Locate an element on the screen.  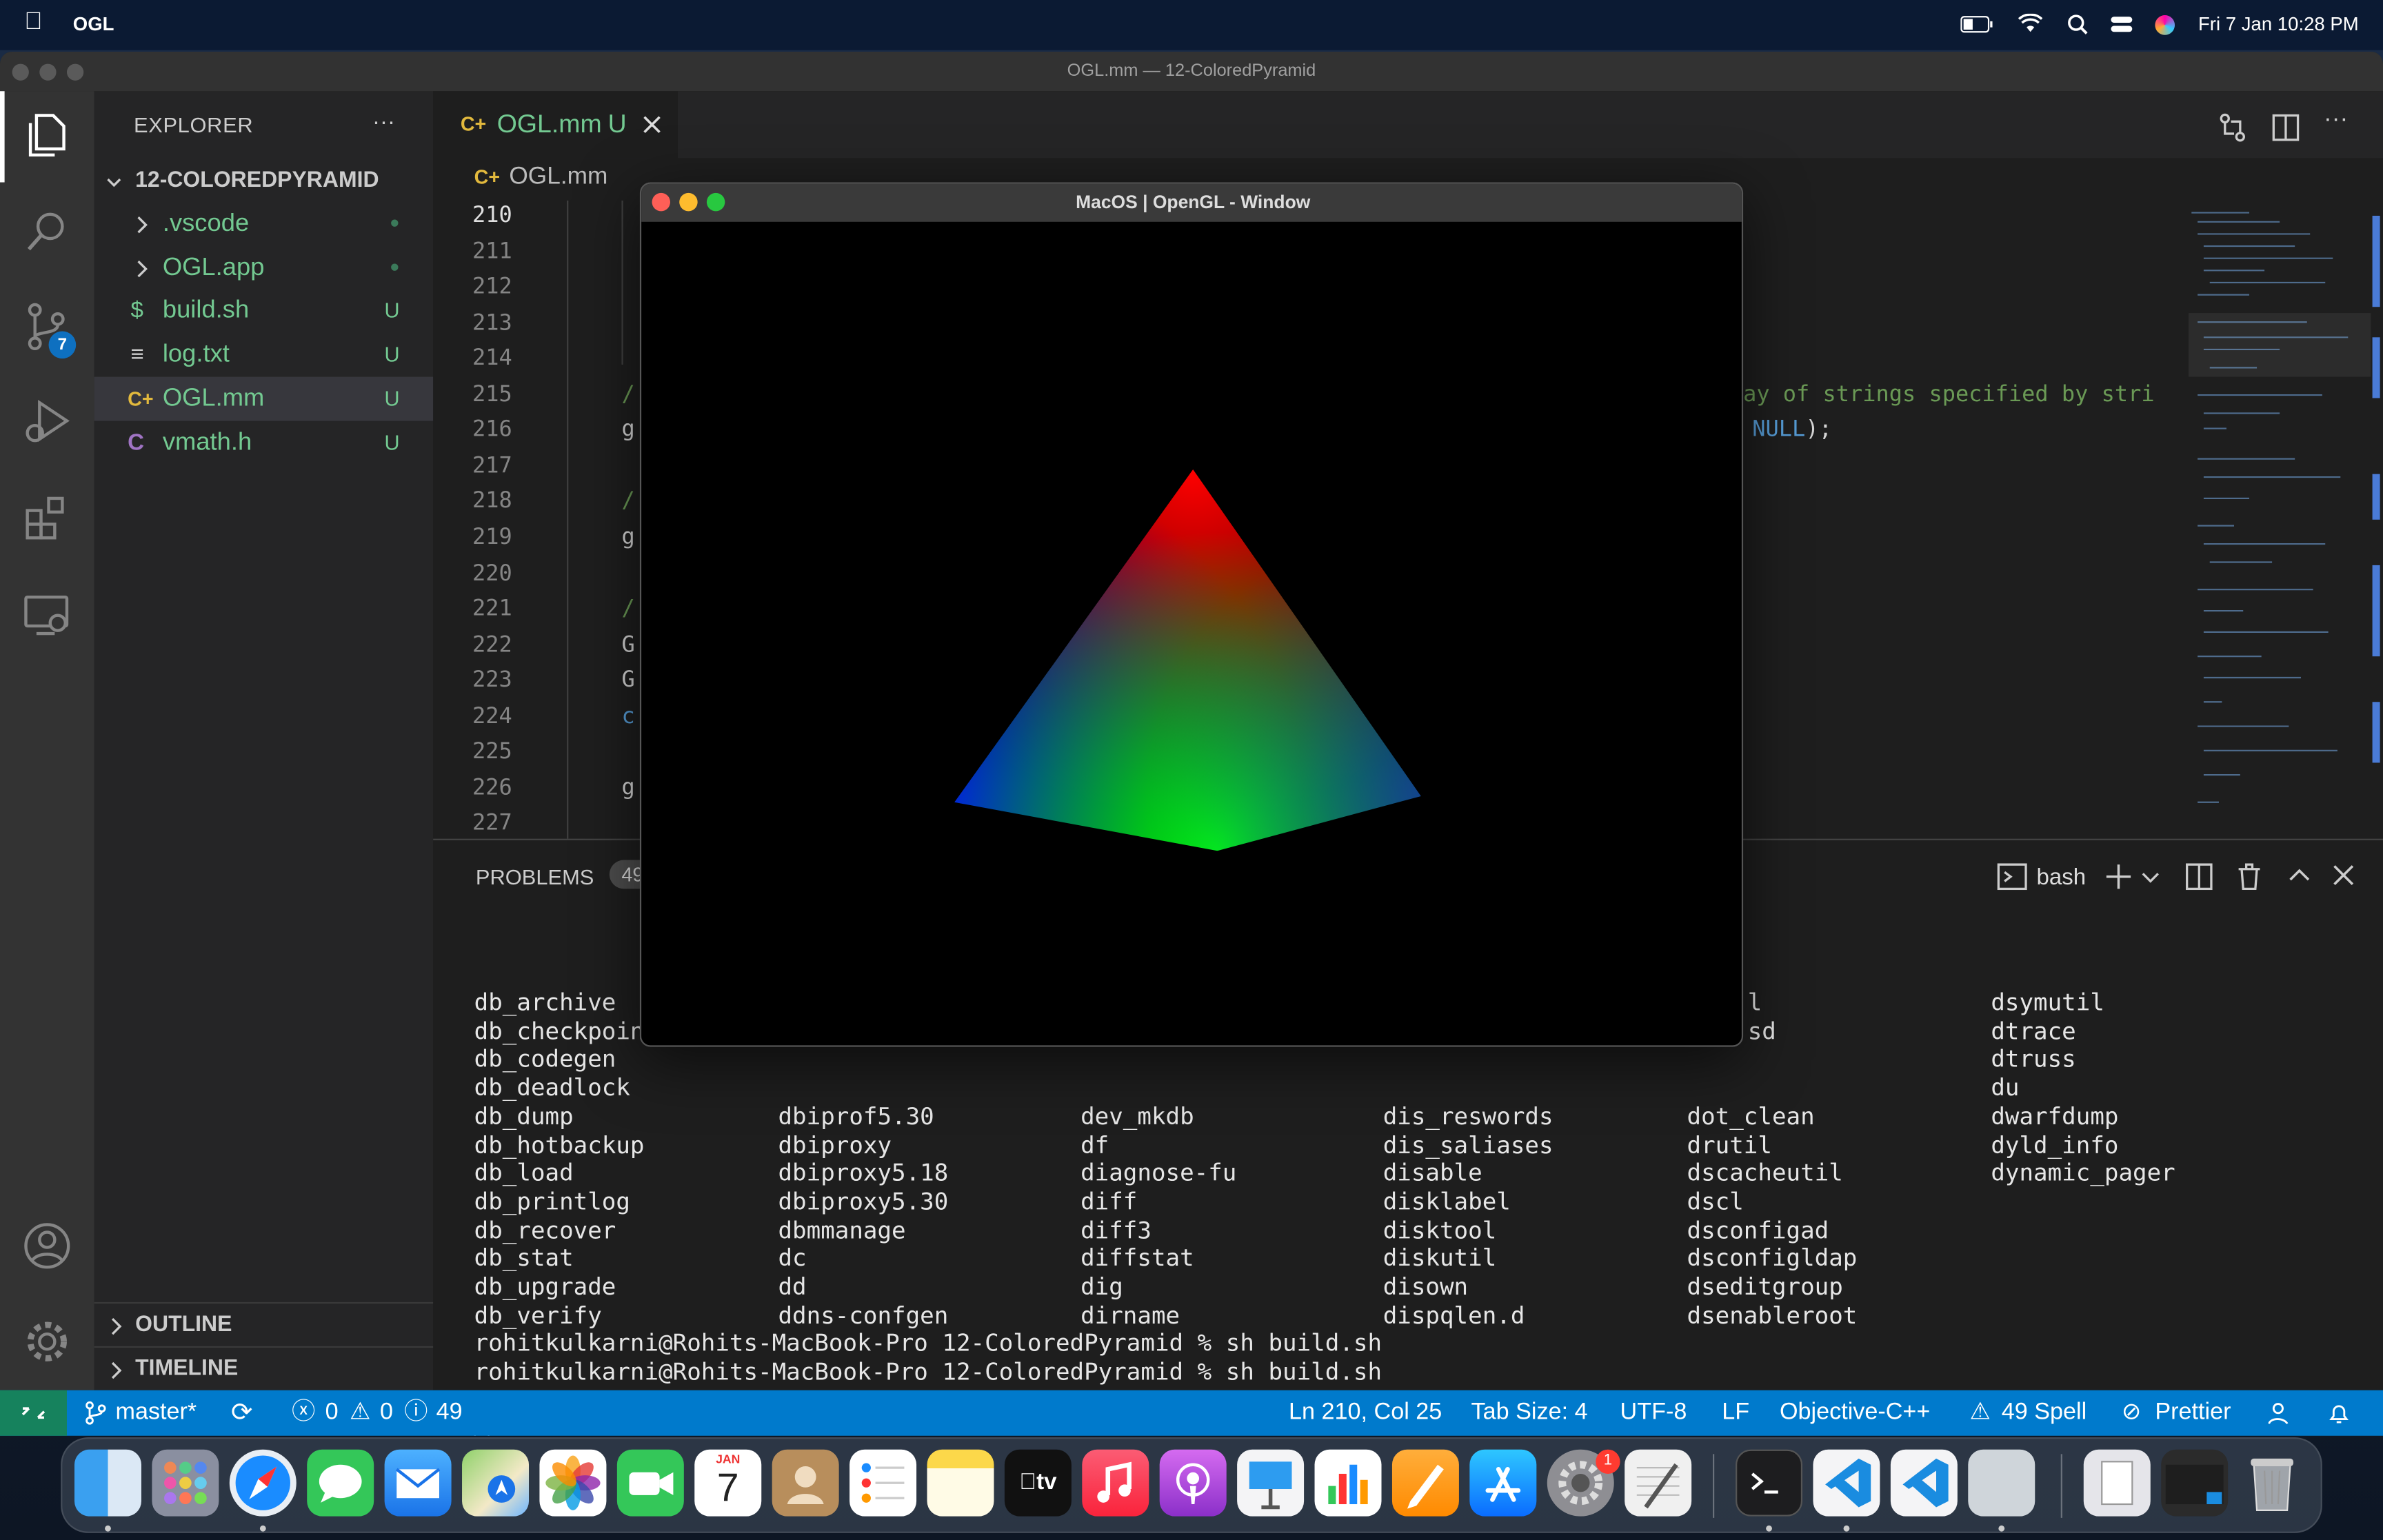
terminal-line: db_hotbackup is located at coordinates (559, 1145).